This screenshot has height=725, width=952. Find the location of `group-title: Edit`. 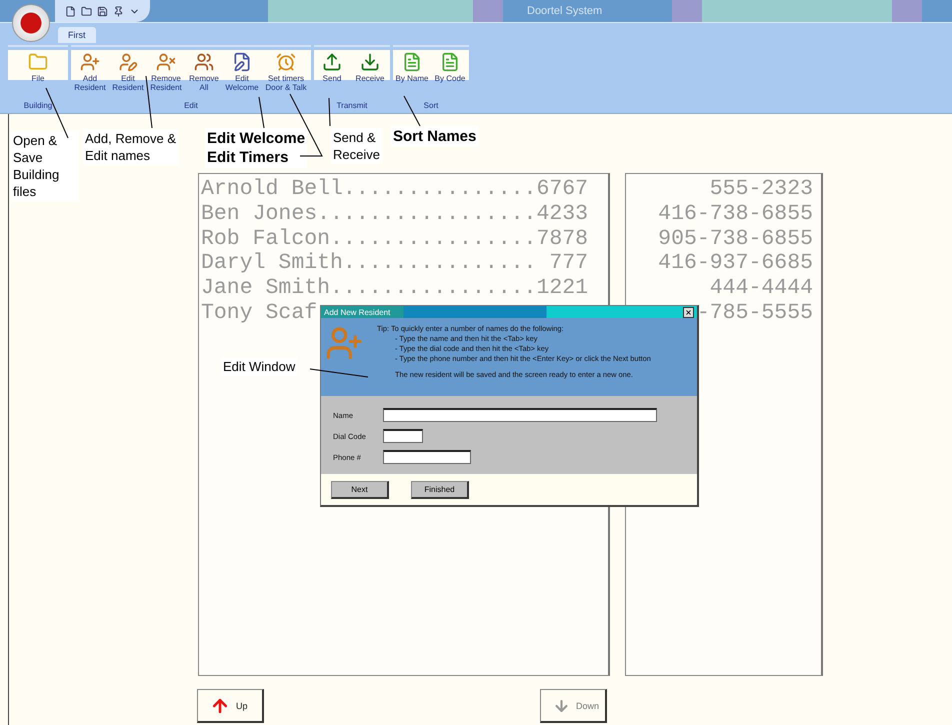

group-title: Edit is located at coordinates (191, 106).